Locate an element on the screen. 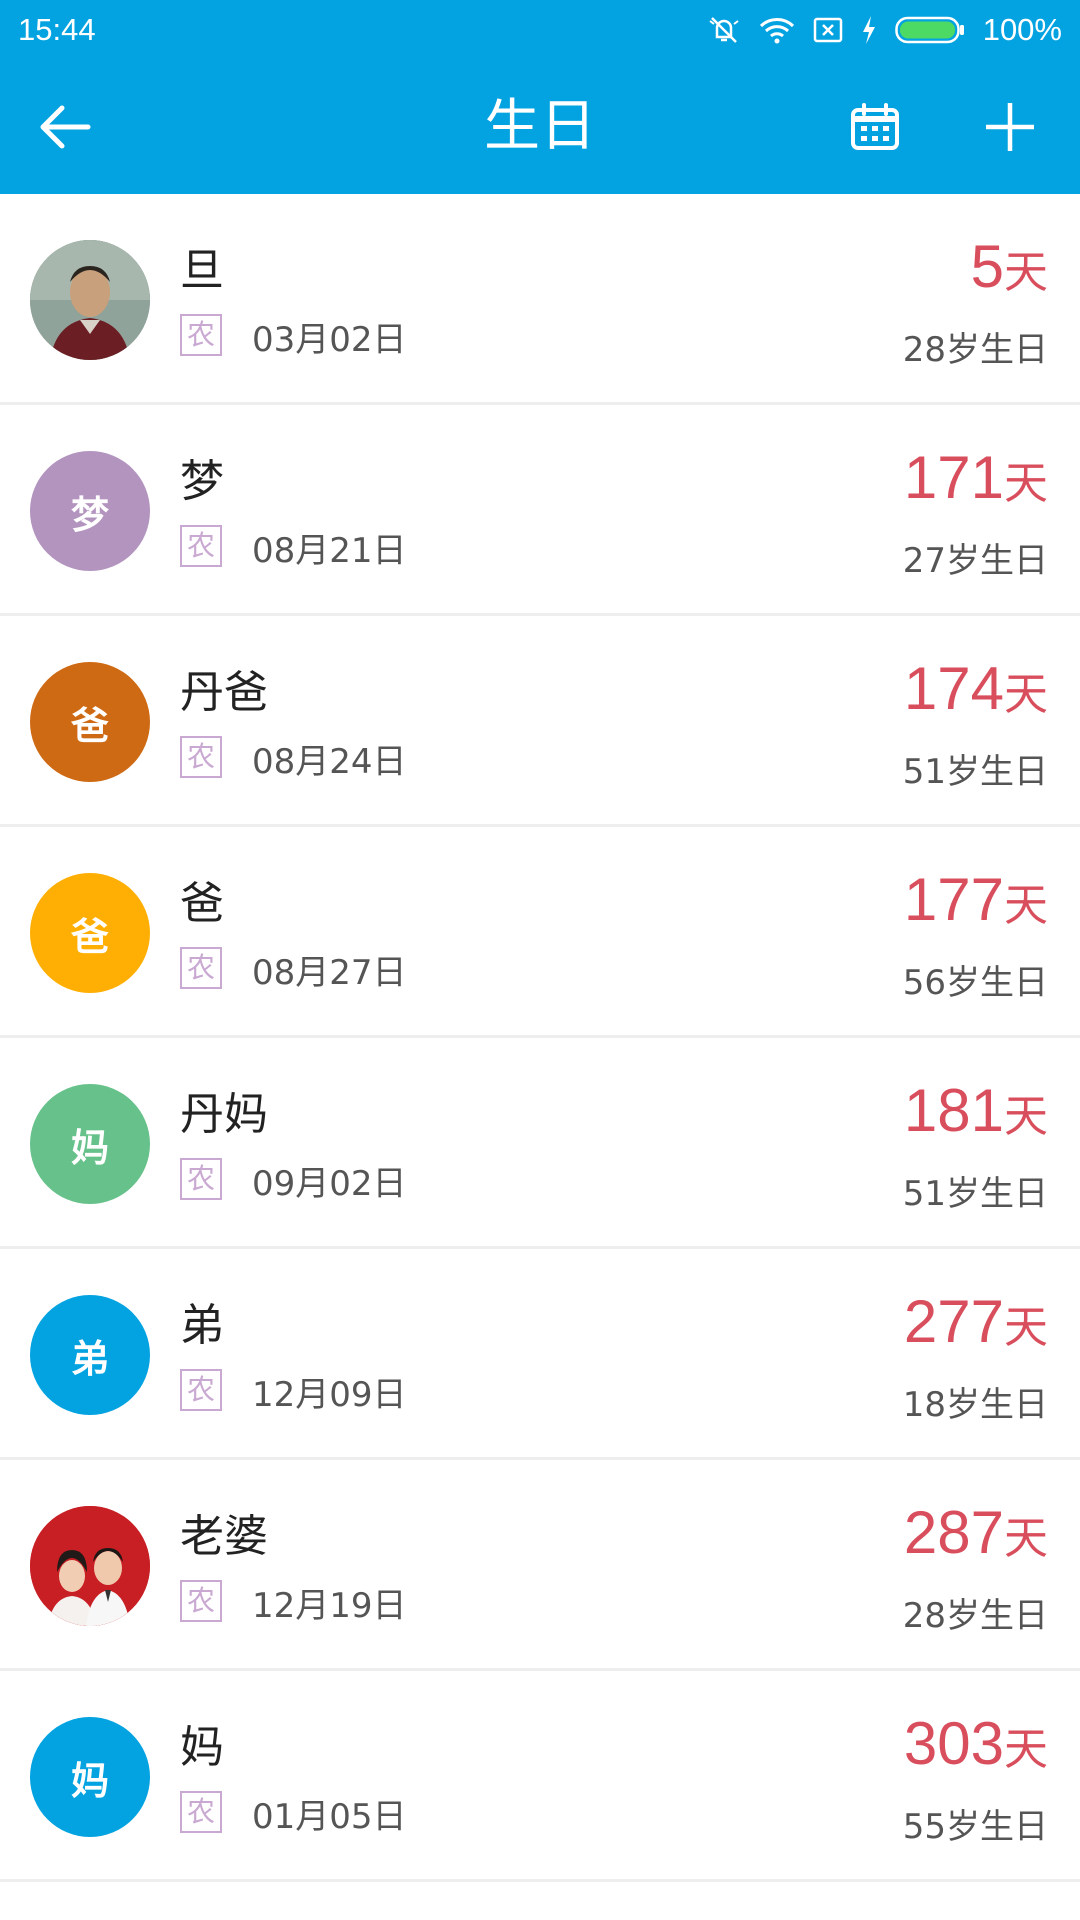 This screenshot has height=1920, width=1080. days-count: 177 is located at coordinates (953, 899).